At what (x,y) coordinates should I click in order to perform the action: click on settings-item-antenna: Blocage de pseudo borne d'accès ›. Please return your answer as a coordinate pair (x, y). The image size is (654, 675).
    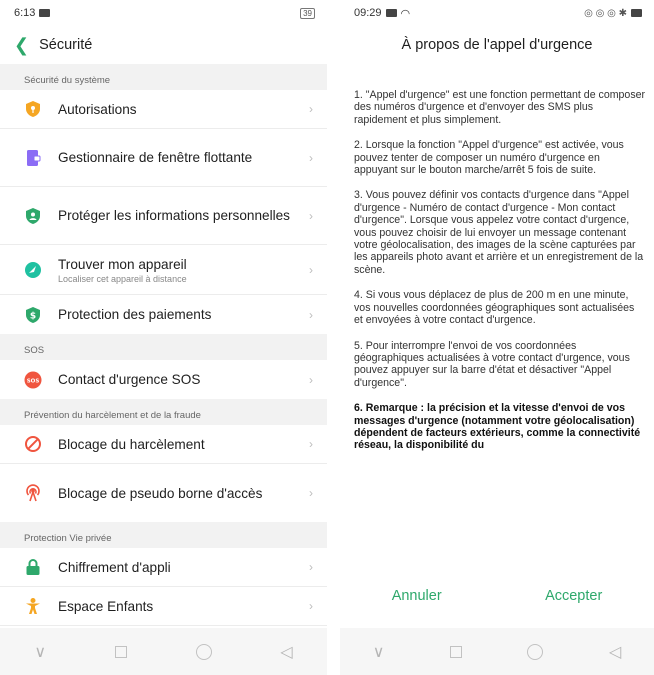
    Looking at the image, I should click on (163, 493).